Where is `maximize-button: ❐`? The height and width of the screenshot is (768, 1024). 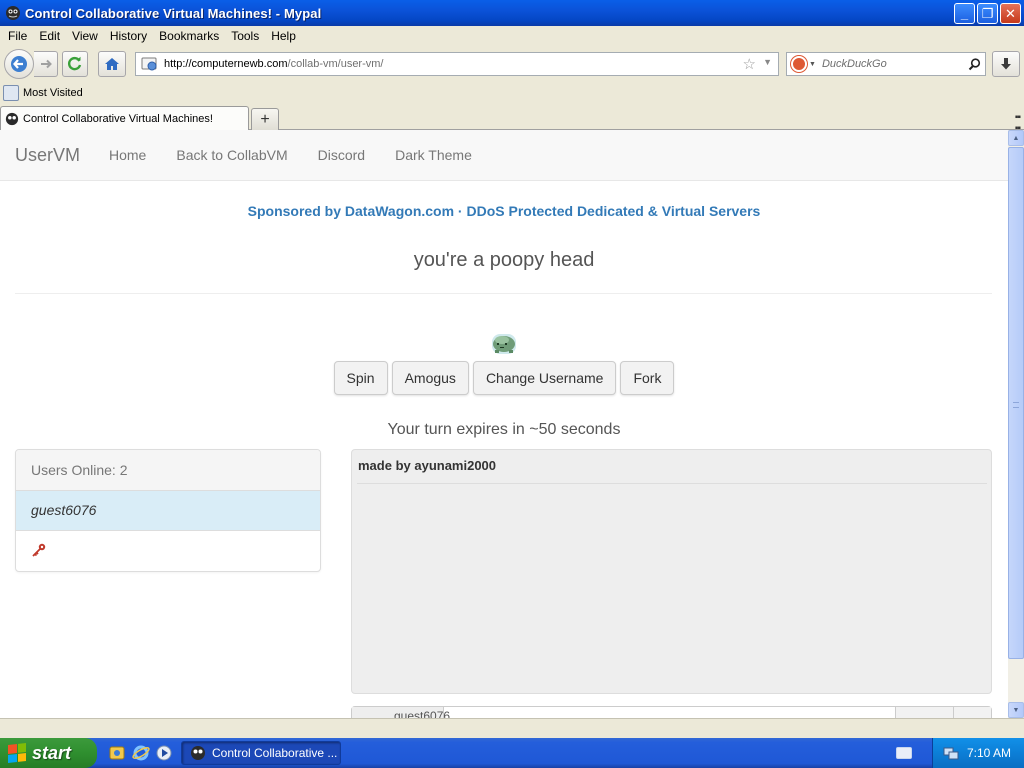 maximize-button: ❐ is located at coordinates (987, 13).